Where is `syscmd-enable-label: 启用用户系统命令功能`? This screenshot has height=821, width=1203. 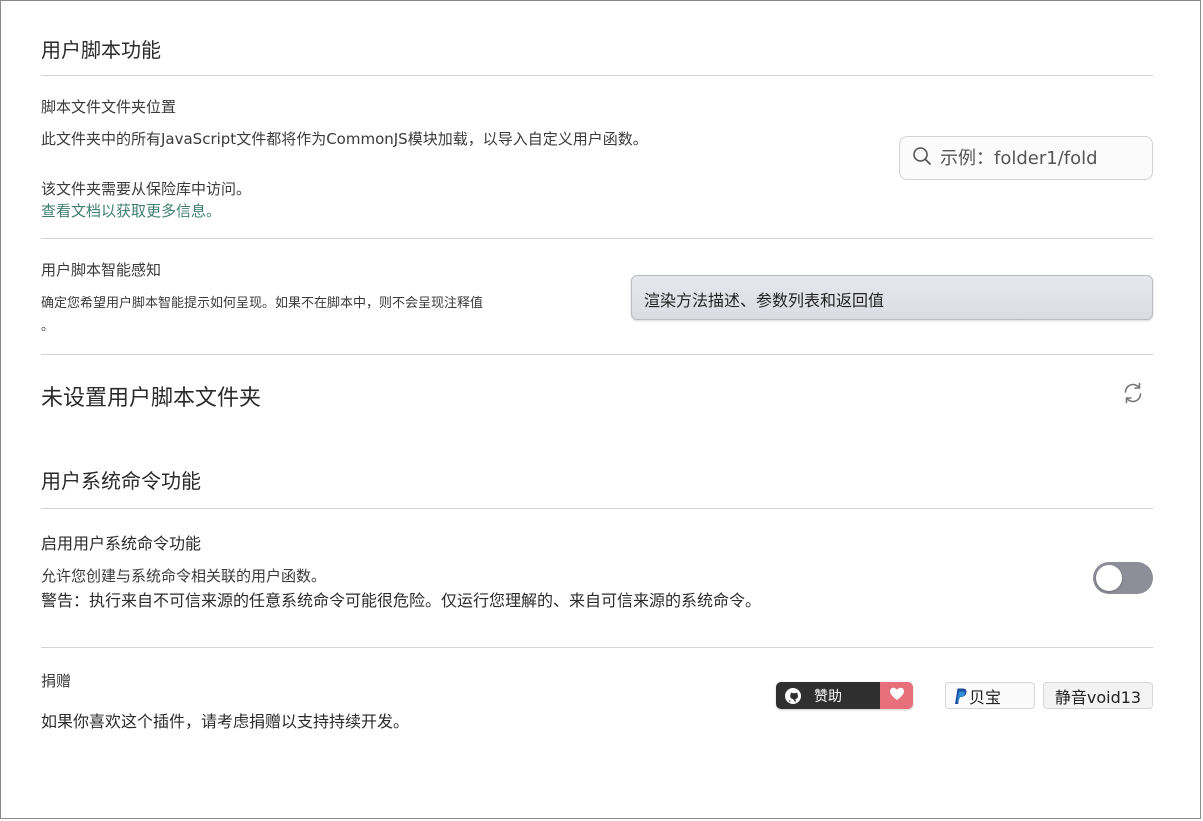 syscmd-enable-label: 启用用户系统命令功能 is located at coordinates (121, 543).